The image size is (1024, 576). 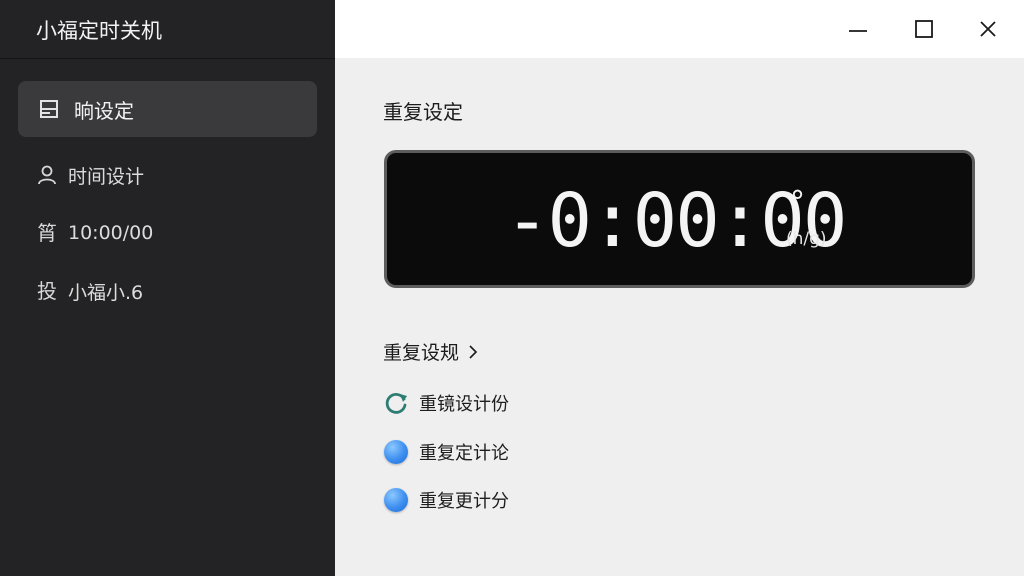 I want to click on refresh-icon, so click(x=396, y=403).